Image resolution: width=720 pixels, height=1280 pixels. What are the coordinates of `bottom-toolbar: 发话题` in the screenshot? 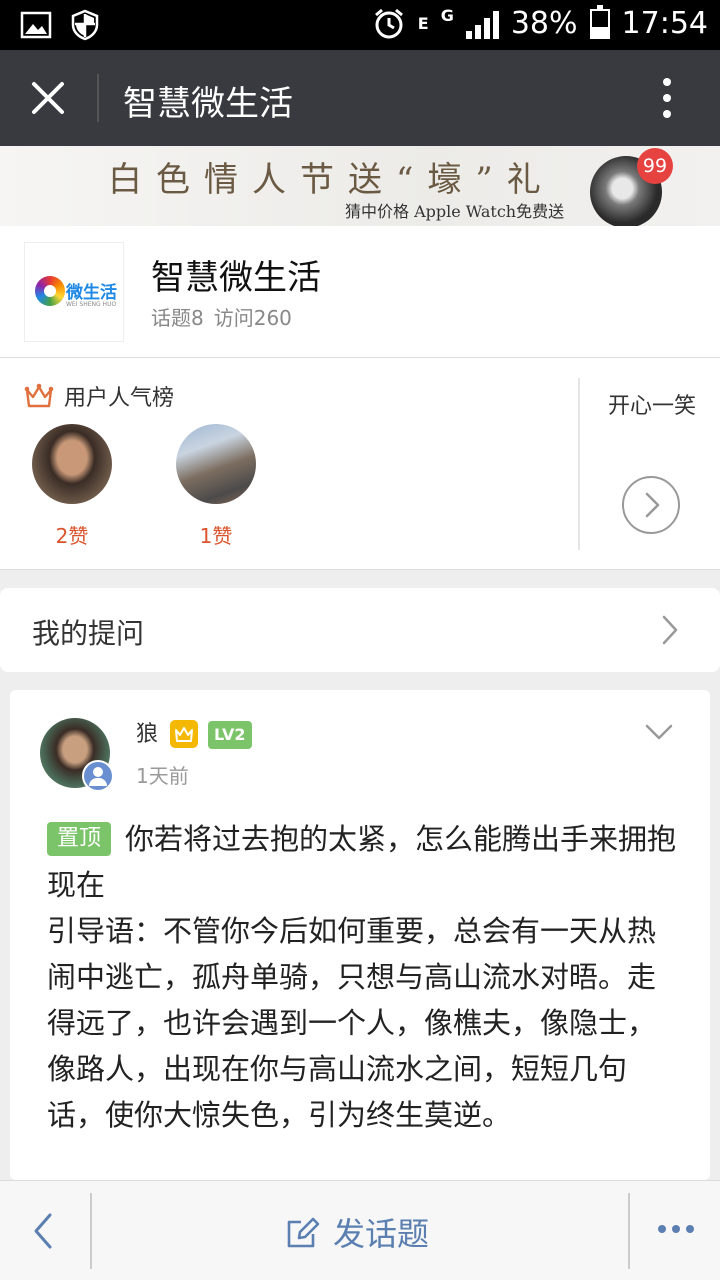 It's located at (360, 1230).